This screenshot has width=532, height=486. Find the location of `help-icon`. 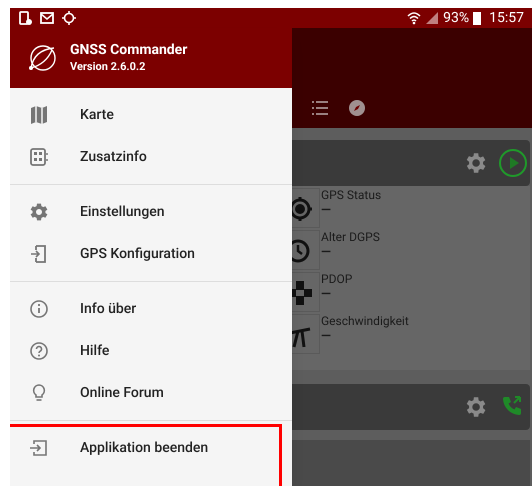

help-icon is located at coordinates (39, 351).